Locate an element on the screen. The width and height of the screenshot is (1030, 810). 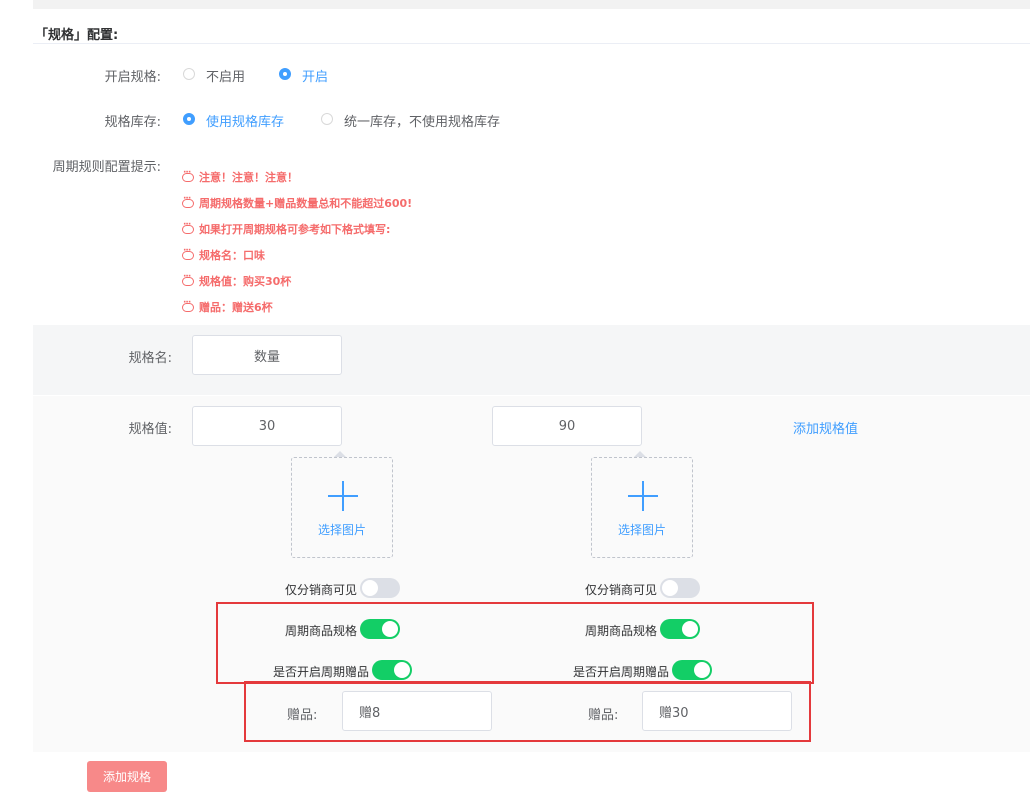
radio-disable-label: 不启用 is located at coordinates (225, 75).